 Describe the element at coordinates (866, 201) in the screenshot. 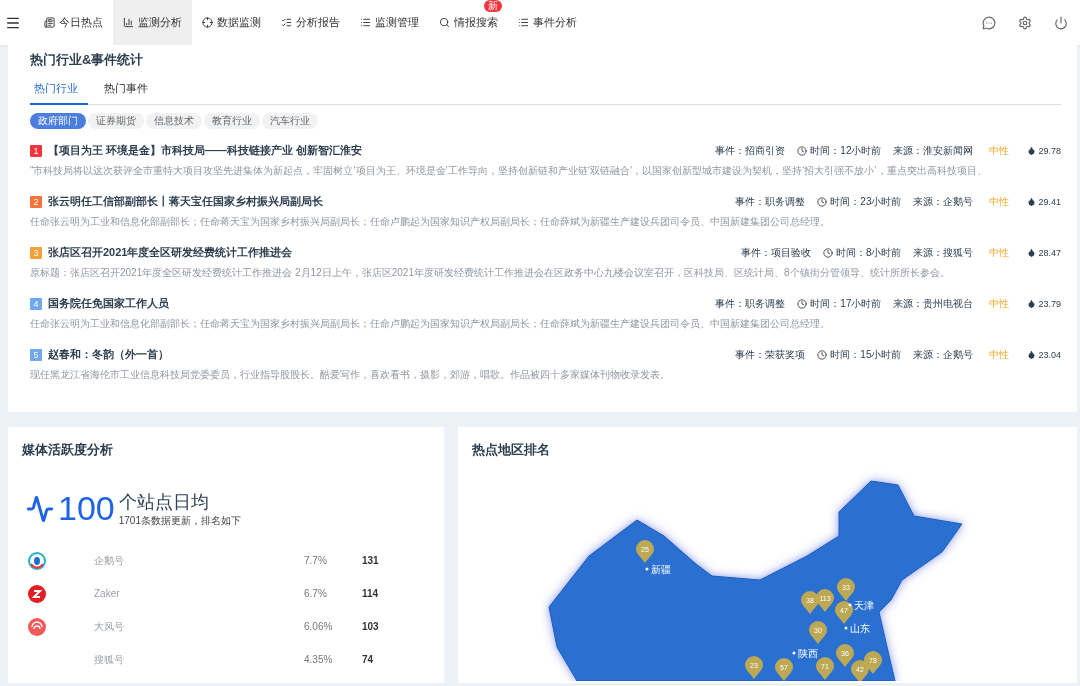

I see `time-label: 时间：23小时前` at that location.